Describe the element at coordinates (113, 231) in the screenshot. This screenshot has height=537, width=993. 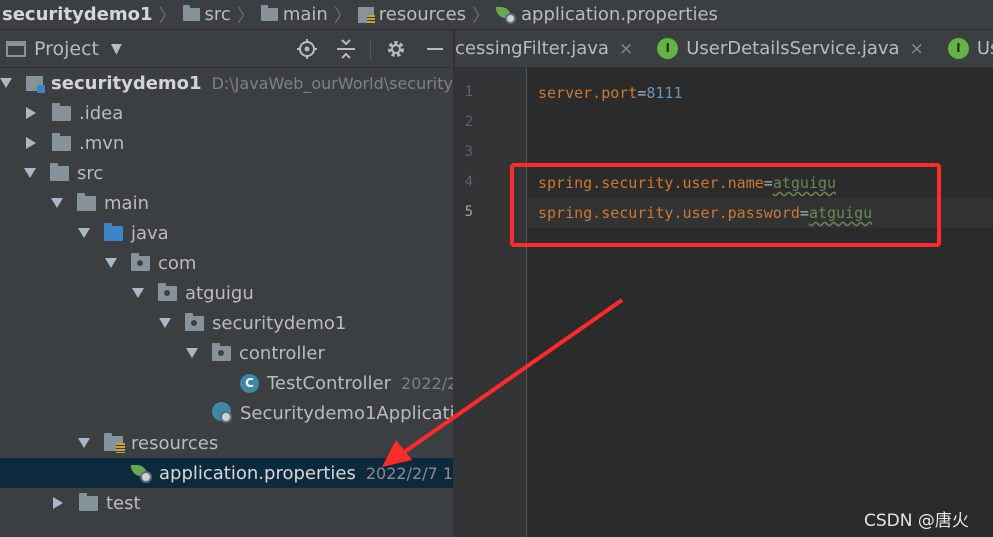
I see `source-folder-icon` at that location.